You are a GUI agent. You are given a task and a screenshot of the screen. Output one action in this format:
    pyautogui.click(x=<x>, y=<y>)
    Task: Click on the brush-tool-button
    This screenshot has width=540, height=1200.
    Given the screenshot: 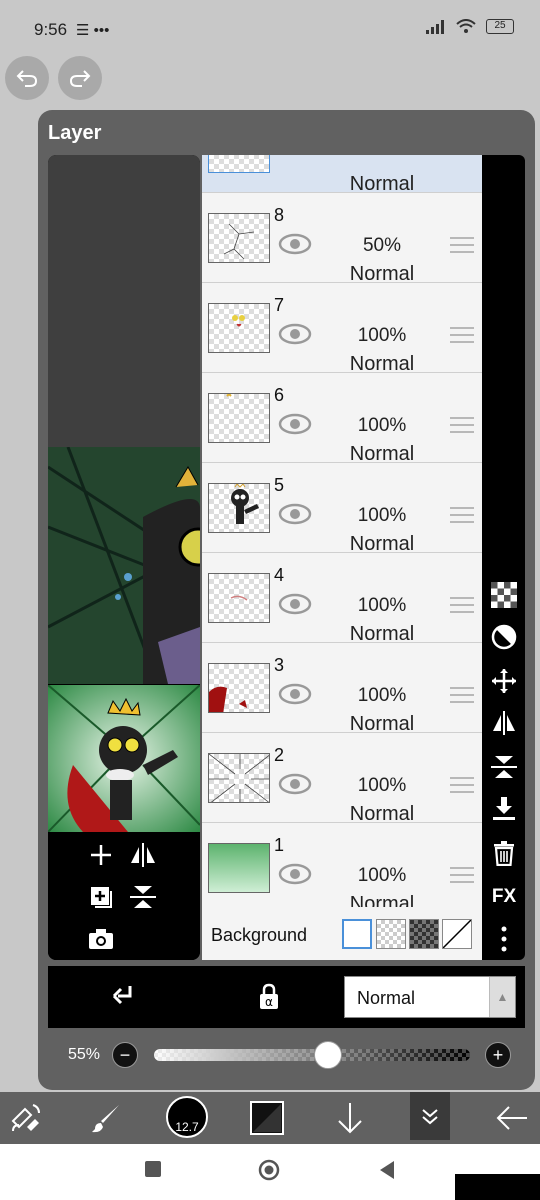 What is the action you would take?
    pyautogui.click(x=106, y=1118)
    